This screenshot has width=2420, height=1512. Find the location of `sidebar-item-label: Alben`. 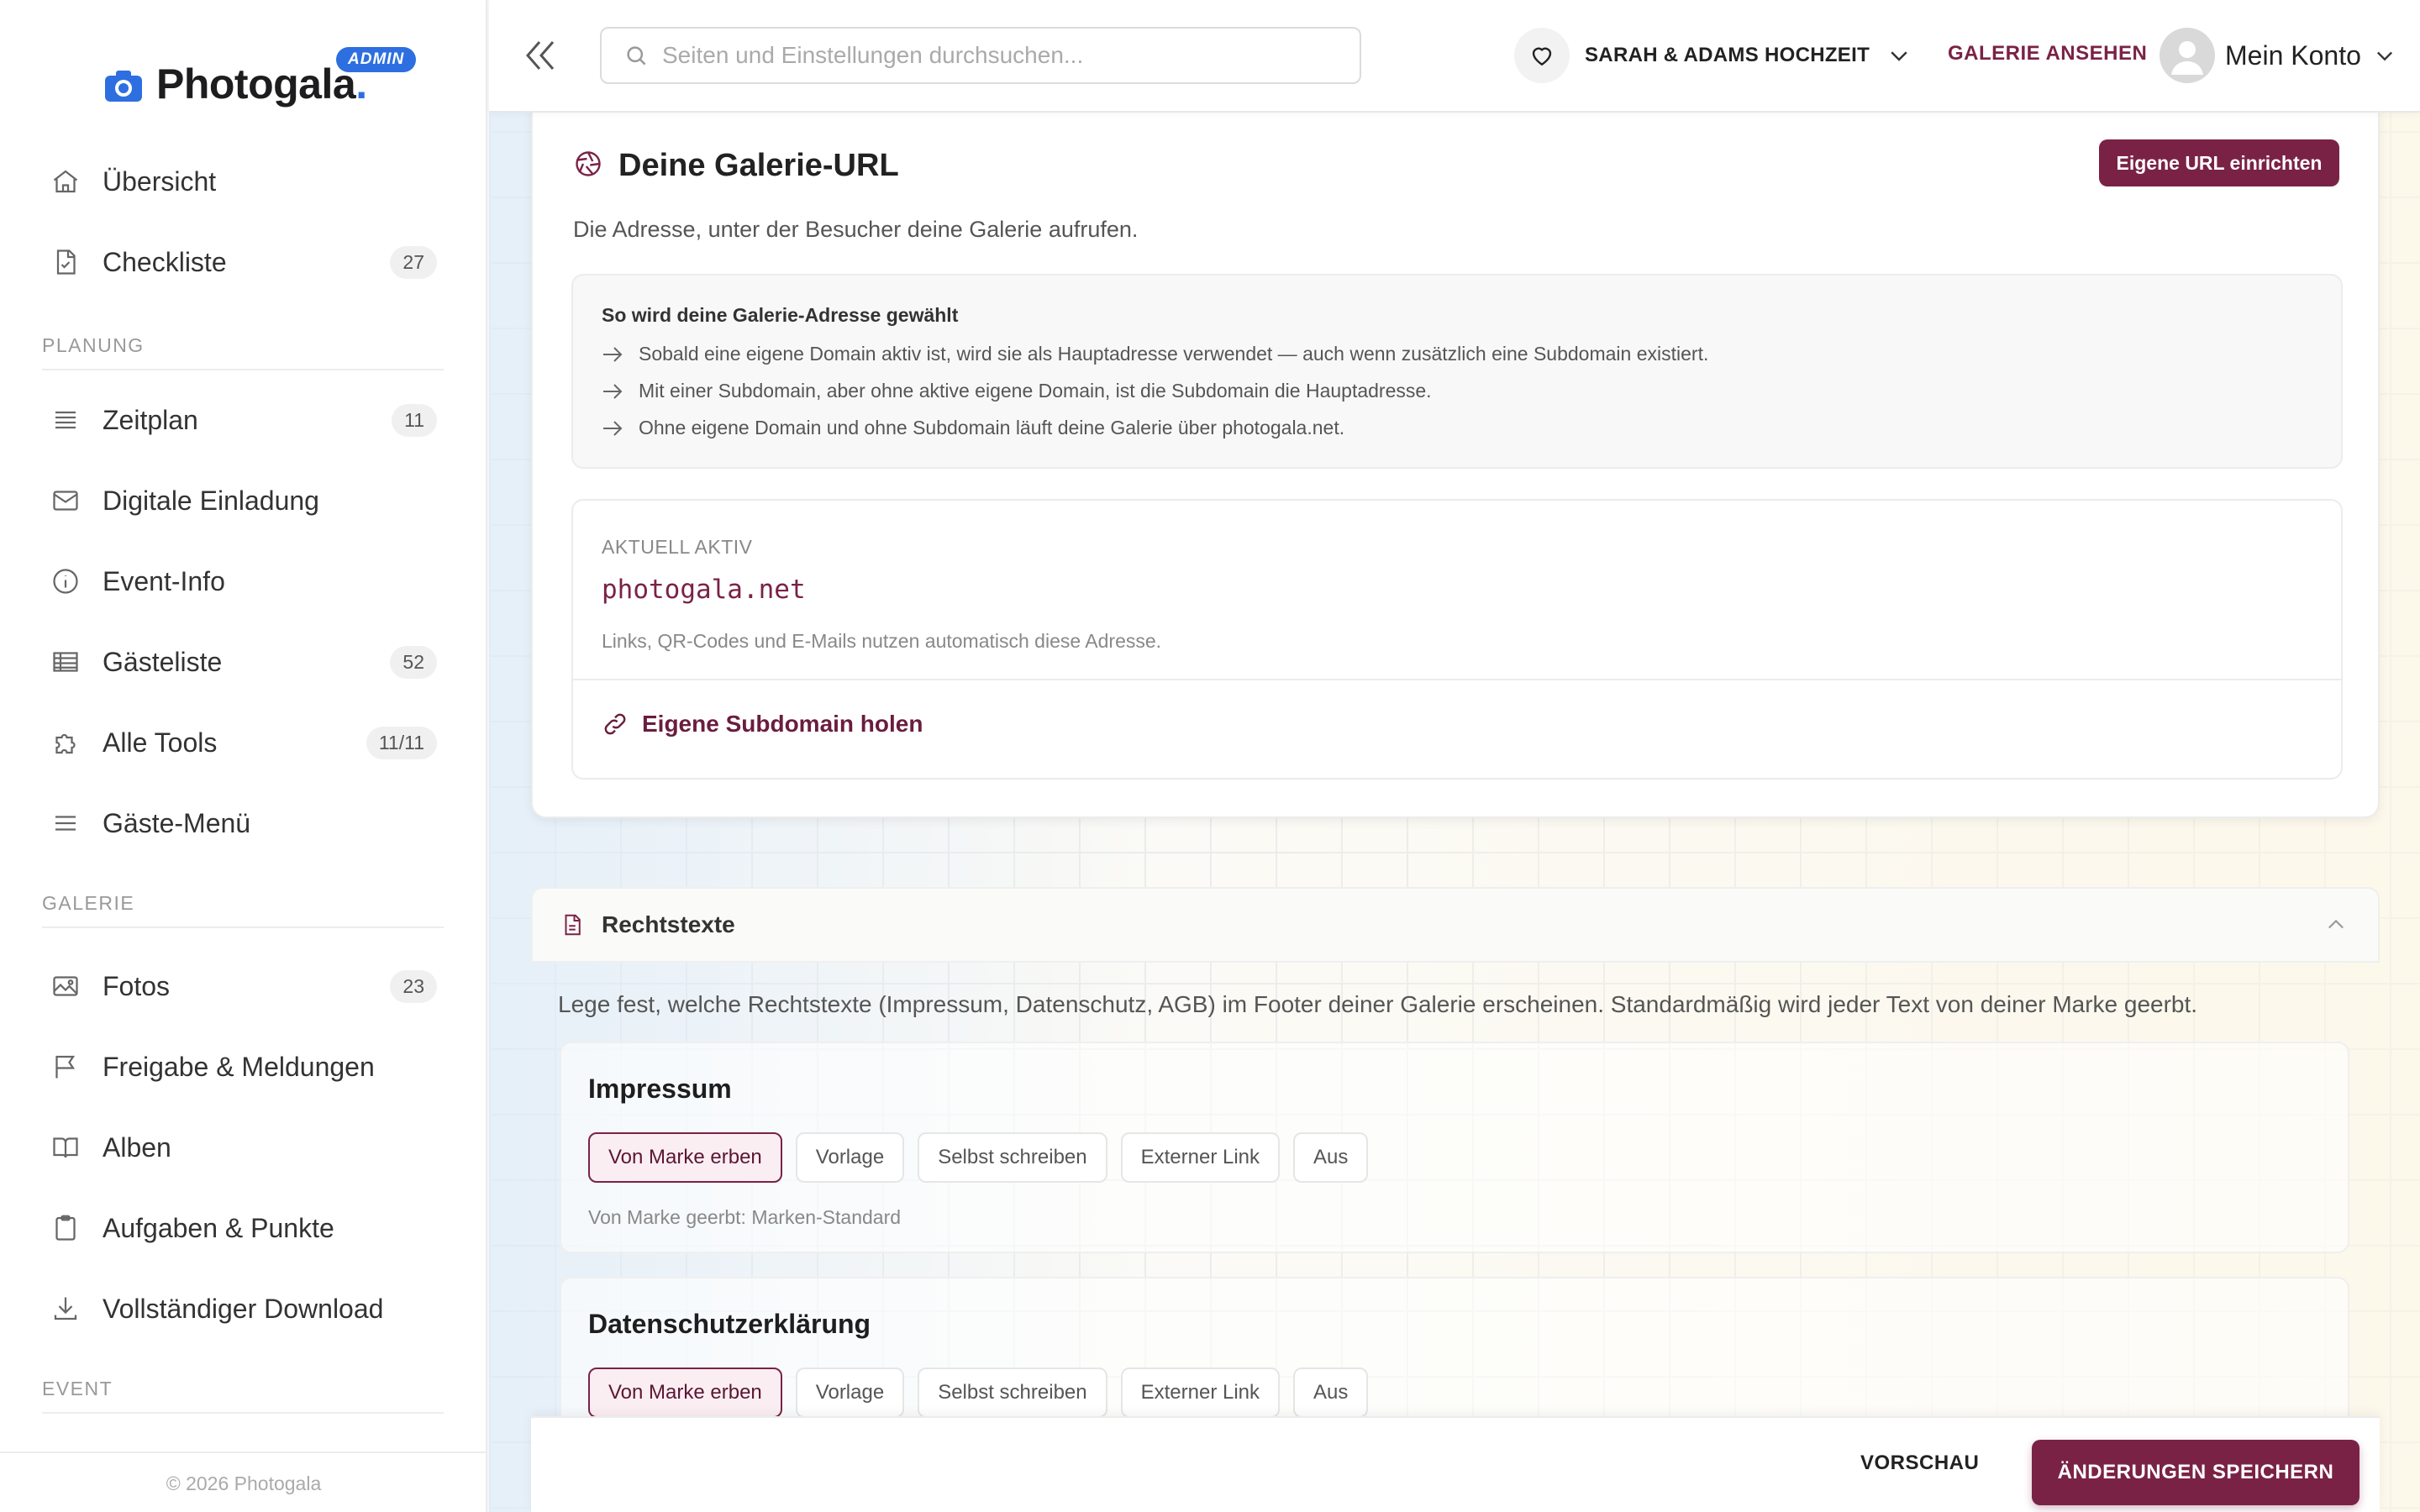

sidebar-item-label: Alben is located at coordinates (137, 1147).